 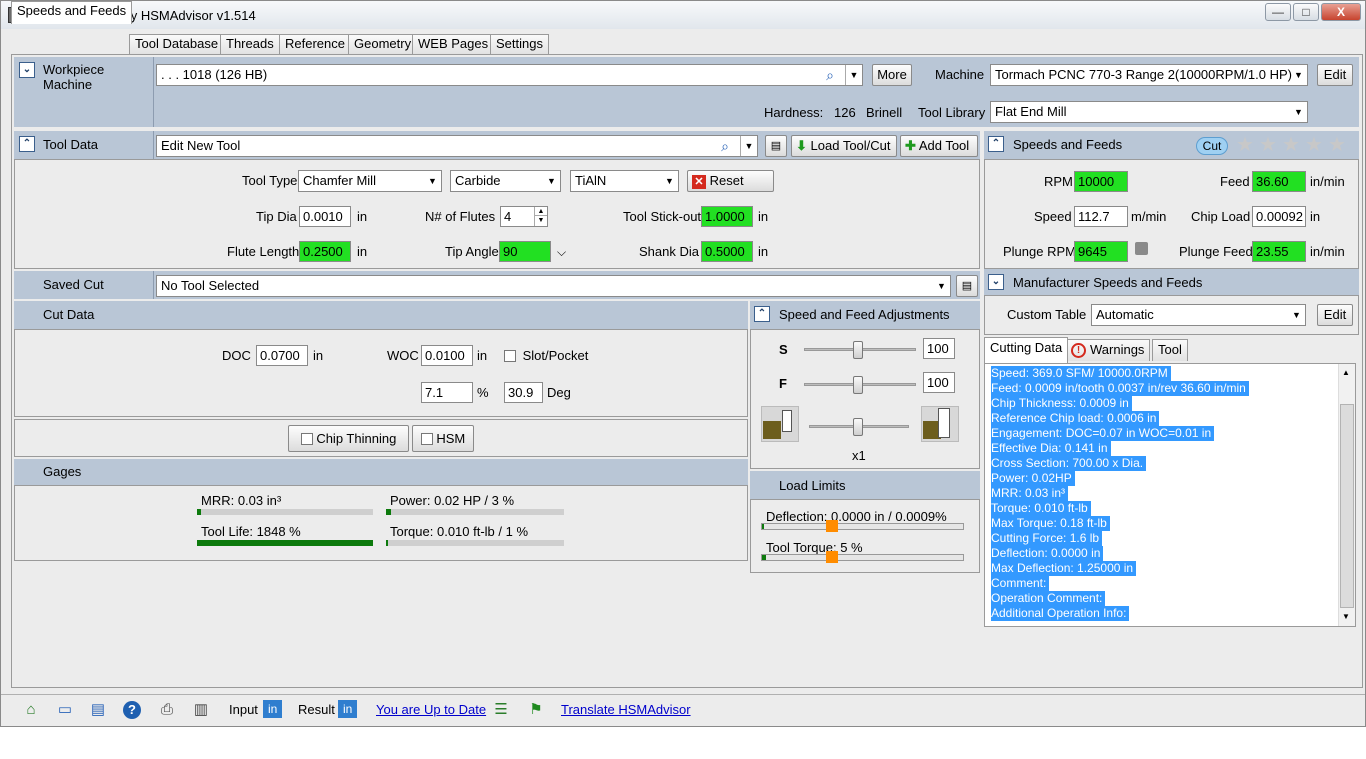 What do you see at coordinates (1041, 508) in the screenshot?
I see `cutting-data-line: Torque: 0.010 ft-lb` at bounding box center [1041, 508].